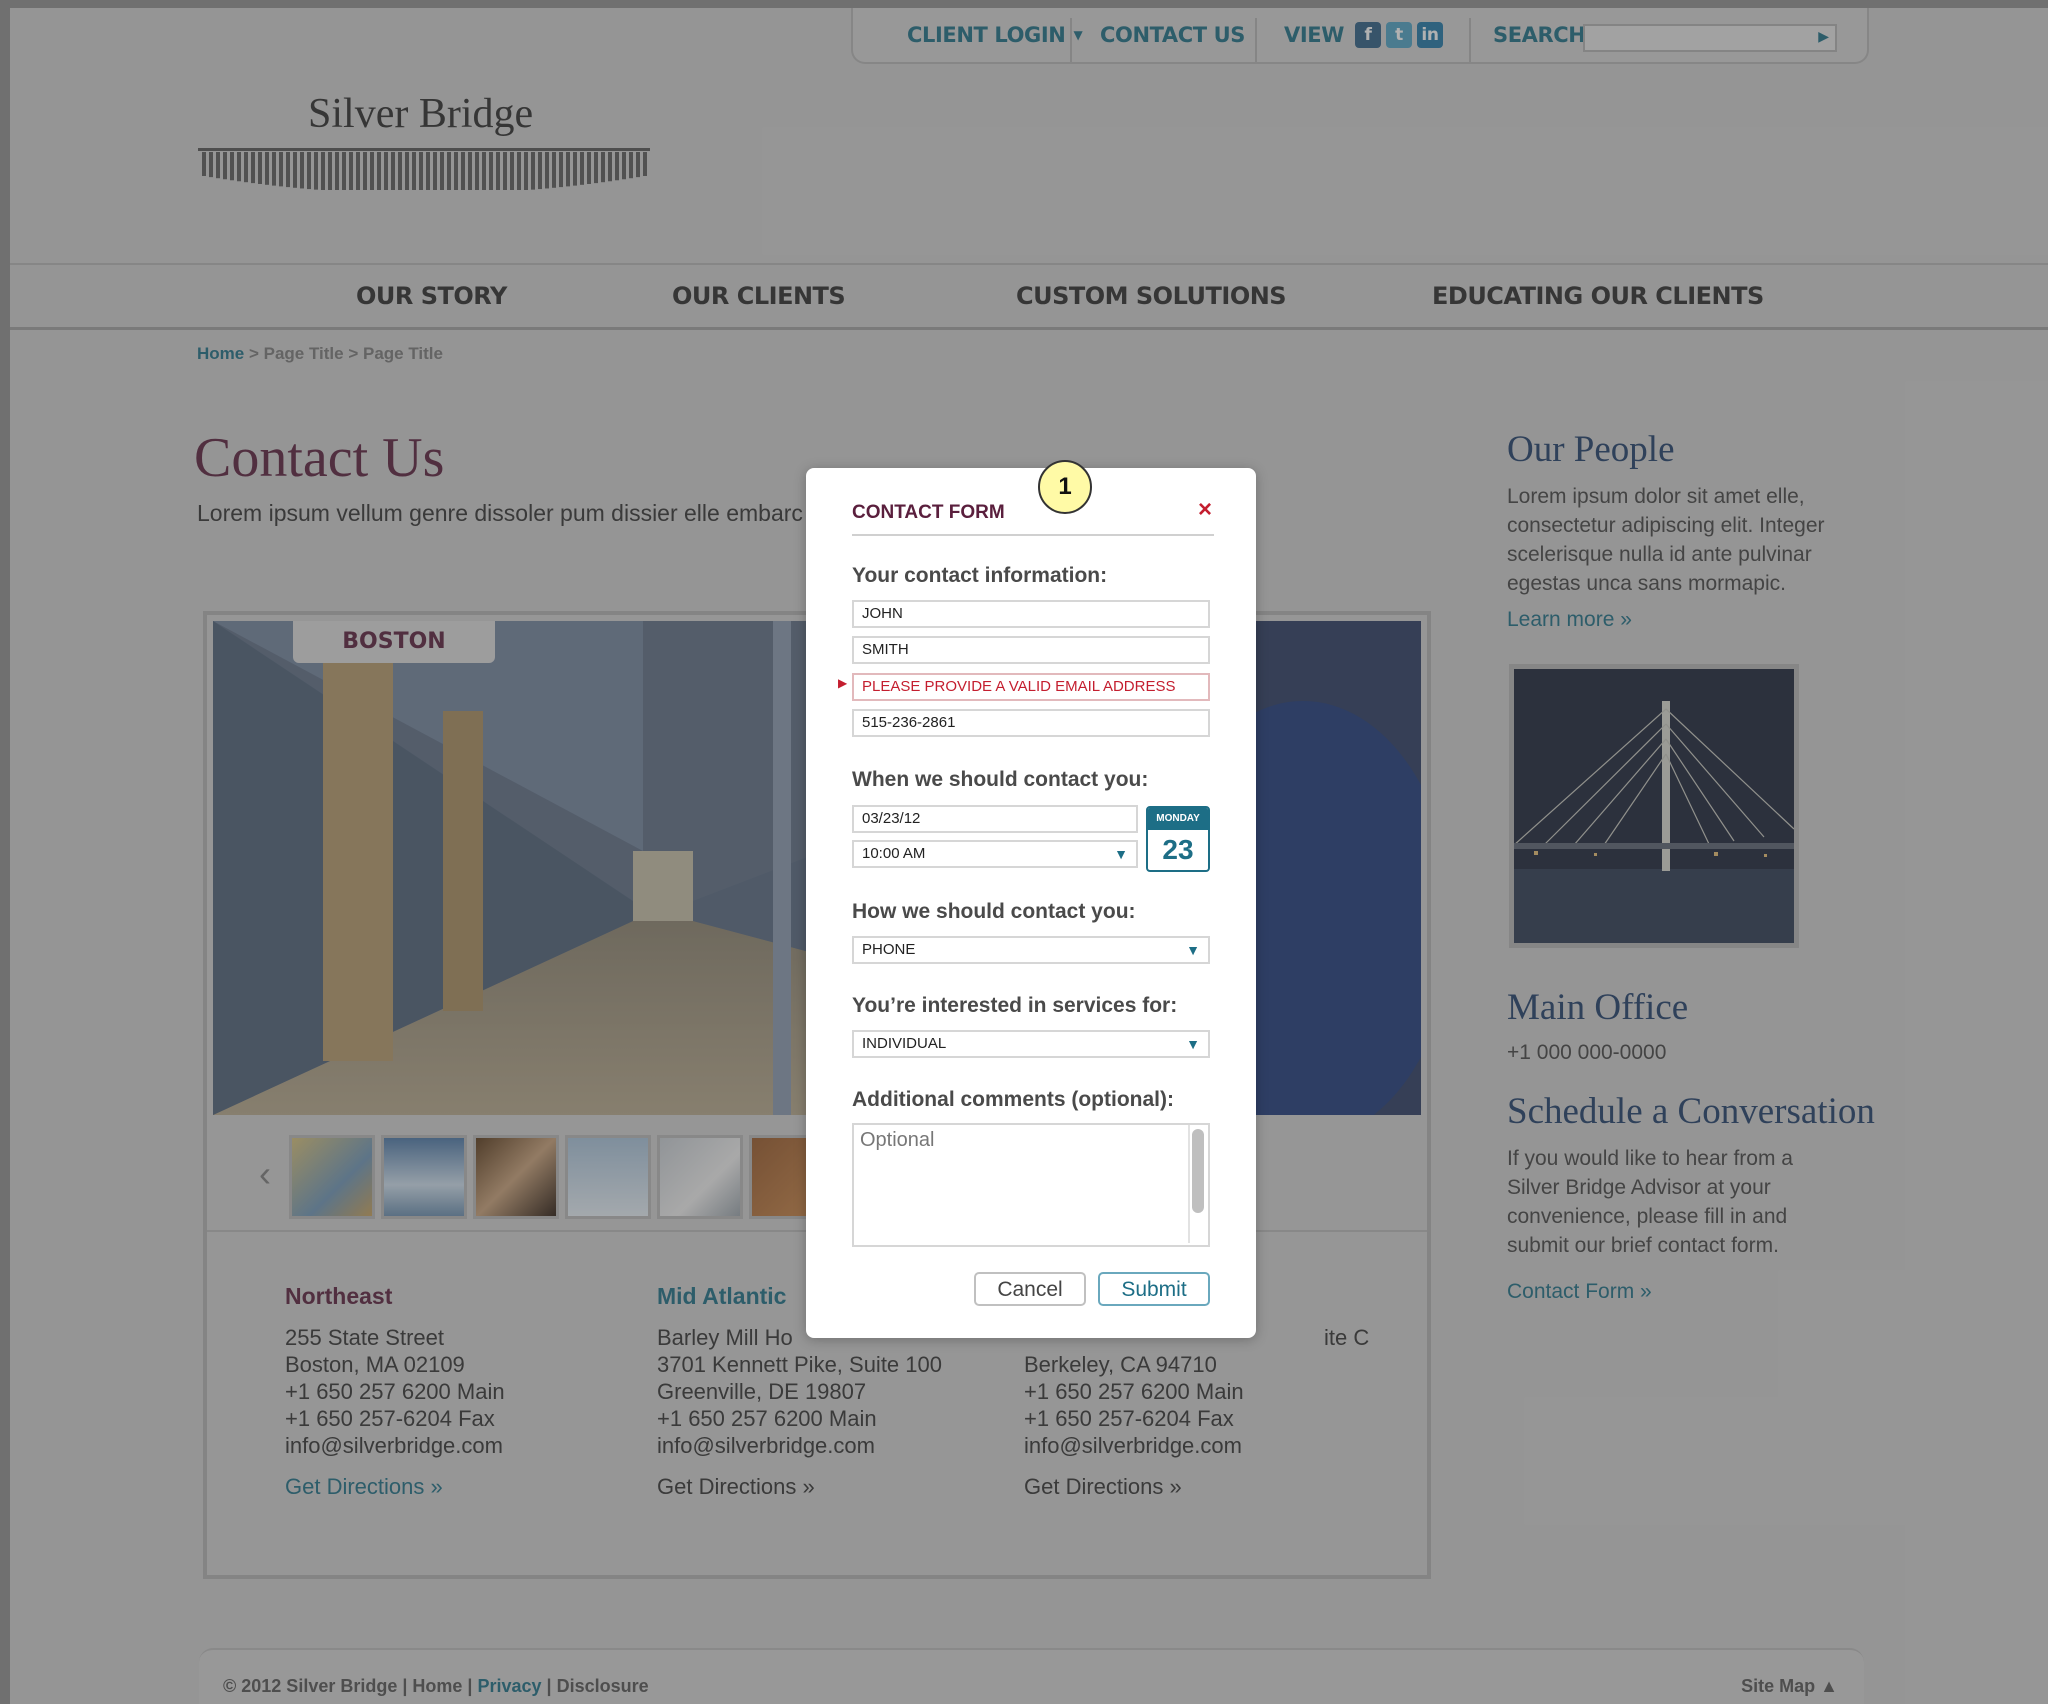 This screenshot has height=1704, width=2048. I want to click on nav-educating-our-clients: EDUCATING OUR CLIENTS, so click(1598, 296).